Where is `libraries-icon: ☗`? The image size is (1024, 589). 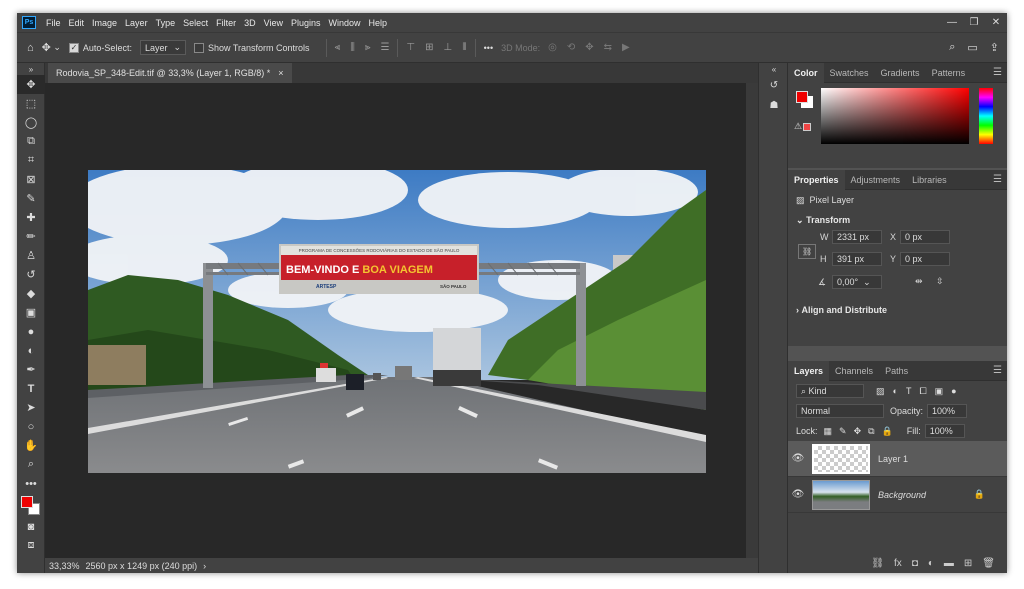
libraries-icon: ☗ is located at coordinates (774, 105).